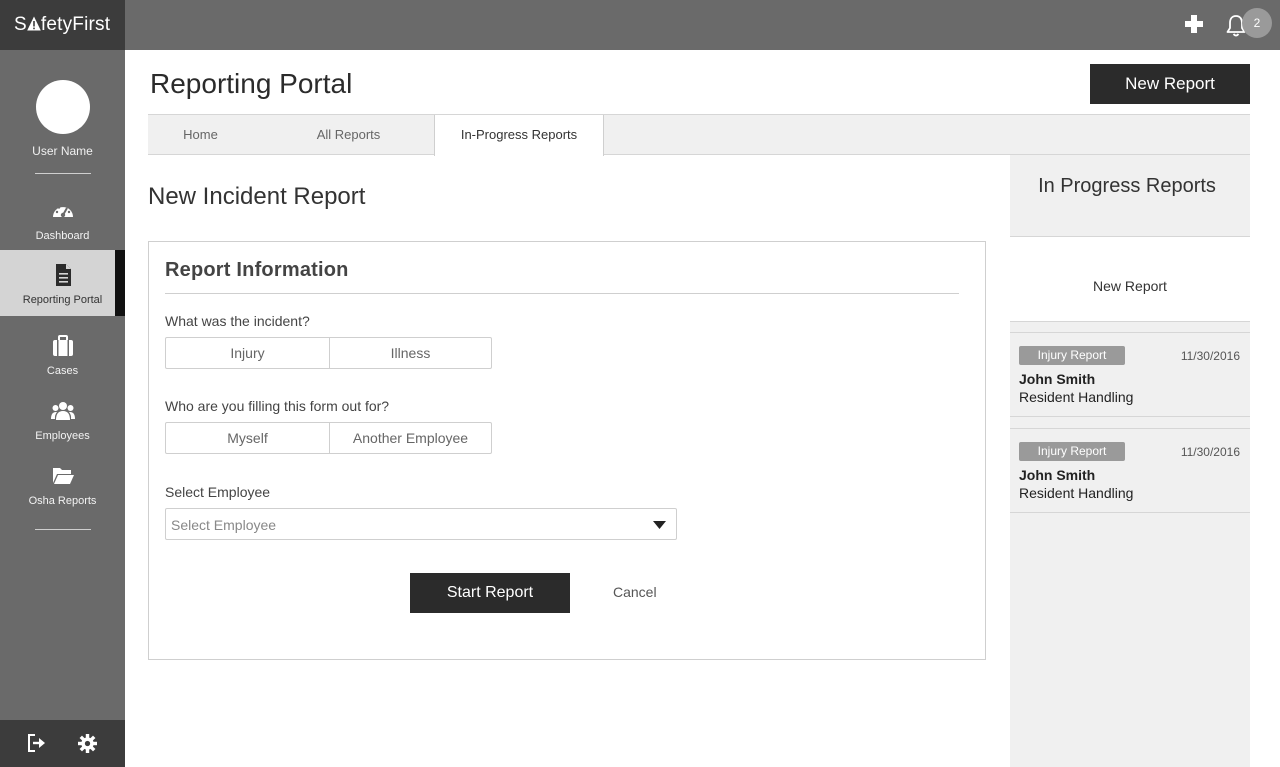 Image resolution: width=1280 pixels, height=767 pixels. I want to click on panel-new-report-button: New Report, so click(1130, 279).